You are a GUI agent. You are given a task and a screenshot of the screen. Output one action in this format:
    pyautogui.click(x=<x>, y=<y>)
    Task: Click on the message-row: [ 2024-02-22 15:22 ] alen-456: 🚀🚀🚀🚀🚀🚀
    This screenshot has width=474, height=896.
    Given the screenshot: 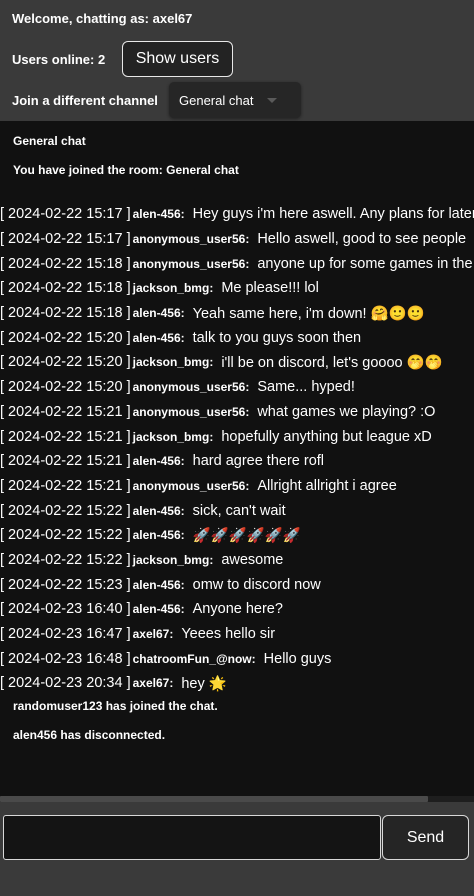 What is the action you would take?
    pyautogui.click(x=237, y=535)
    